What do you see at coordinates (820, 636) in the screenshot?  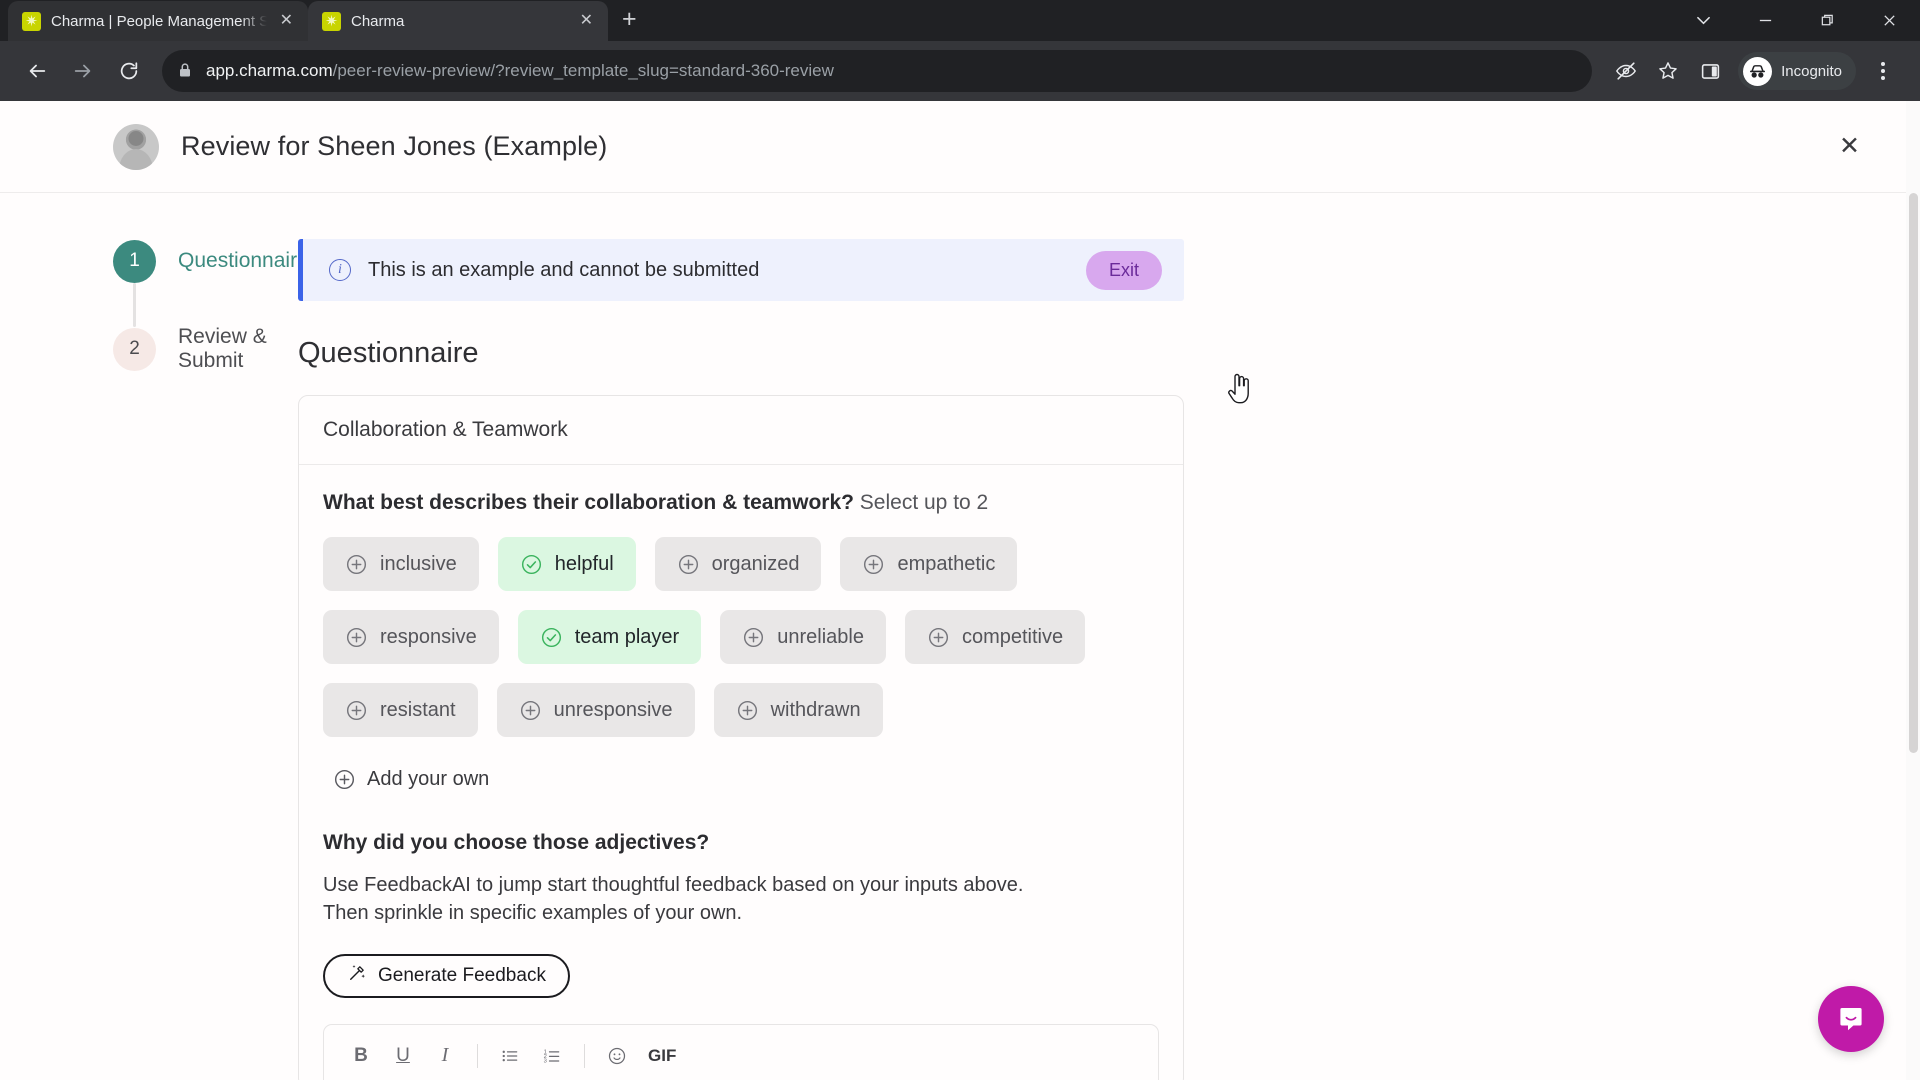 I see `chip-label: unreliable` at bounding box center [820, 636].